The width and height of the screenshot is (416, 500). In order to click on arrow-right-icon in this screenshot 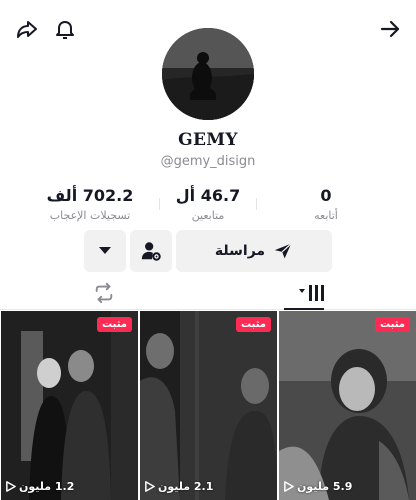, I will do `click(390, 29)`.